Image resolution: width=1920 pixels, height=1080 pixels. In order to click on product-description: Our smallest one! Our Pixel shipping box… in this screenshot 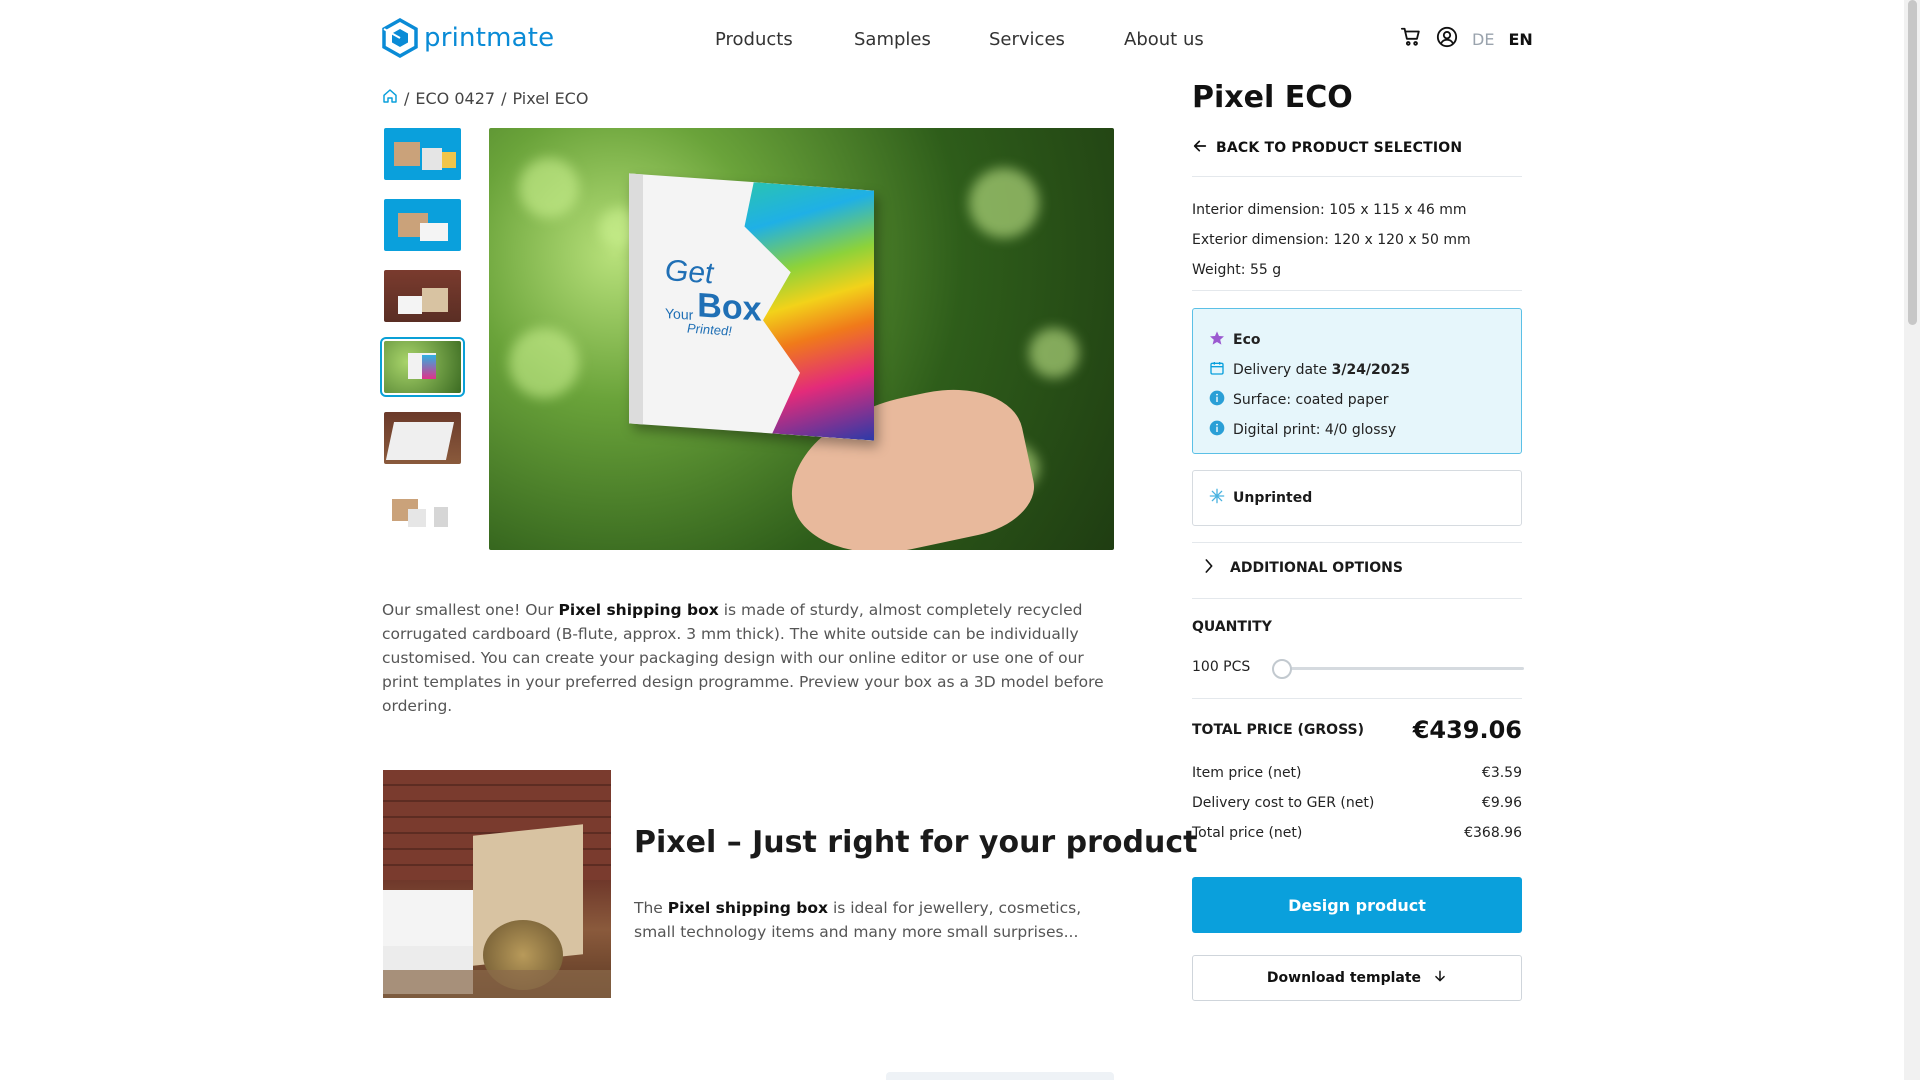, I will do `click(743, 658)`.